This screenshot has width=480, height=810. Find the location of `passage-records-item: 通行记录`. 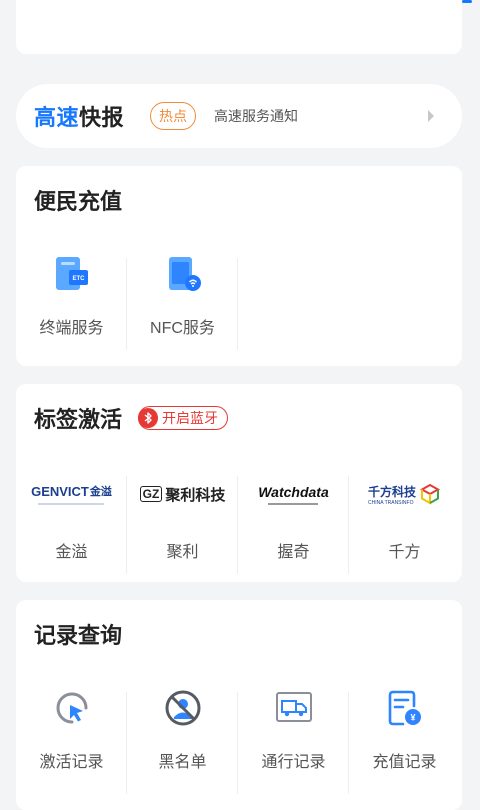

passage-records-item: 通行记录 is located at coordinates (293, 743).